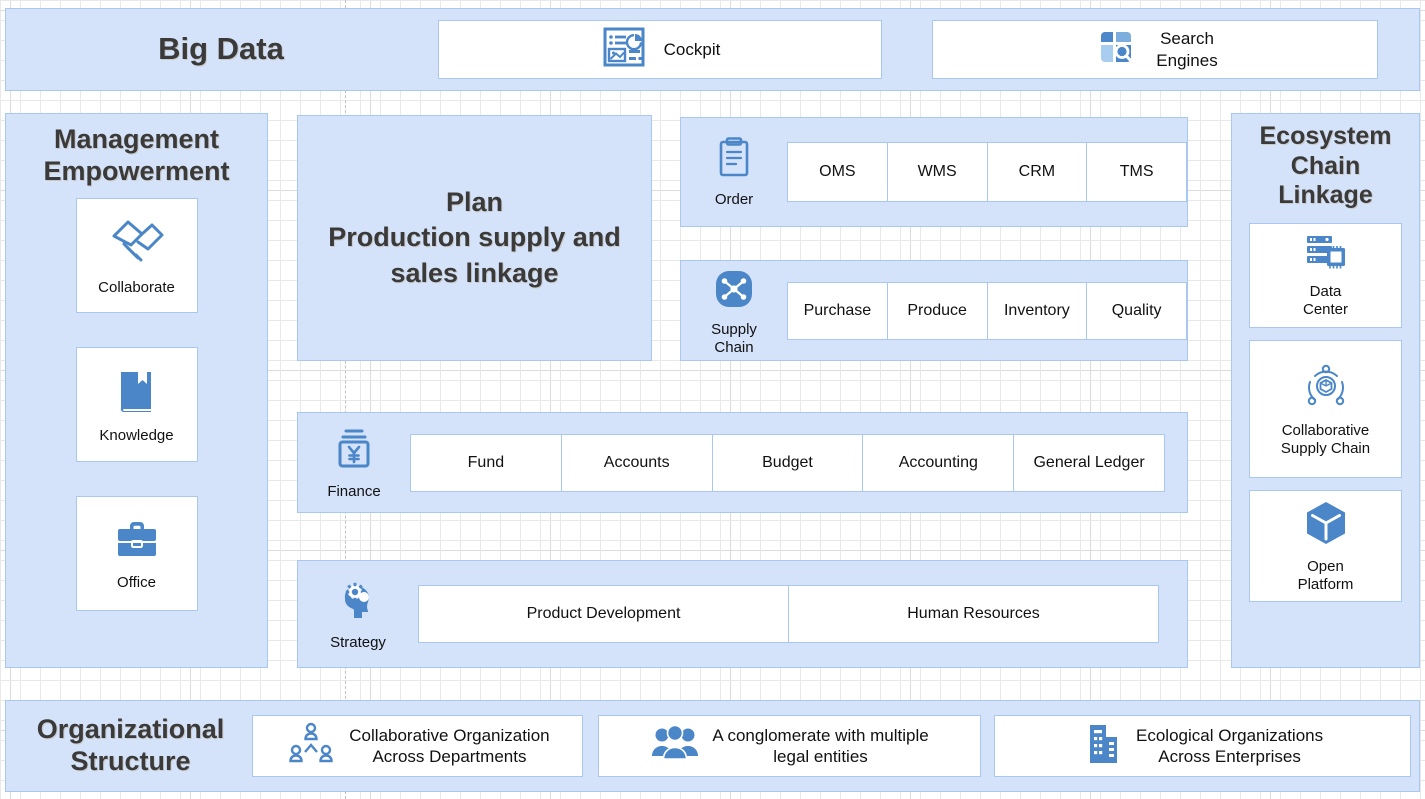 This screenshot has height=799, width=1425. I want to click on strategy-icon-label: Strategy, so click(358, 643).